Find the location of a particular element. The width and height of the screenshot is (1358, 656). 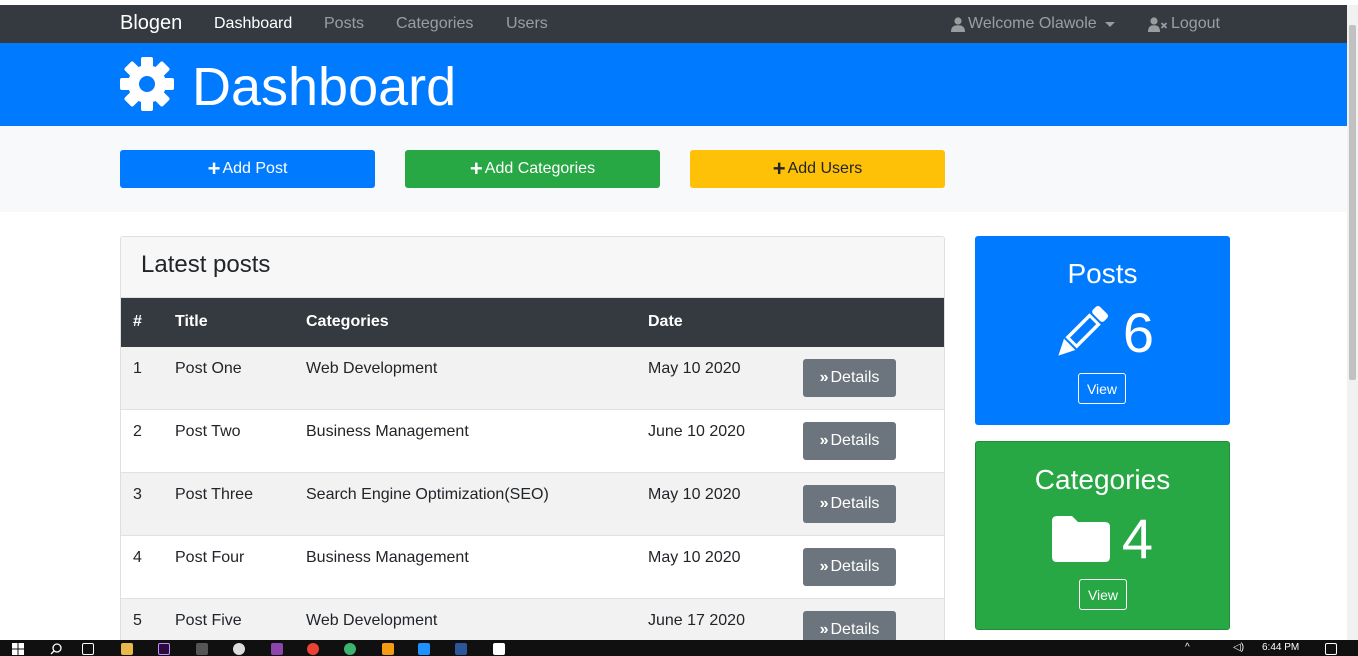

row-number: 3 is located at coordinates (137, 494).